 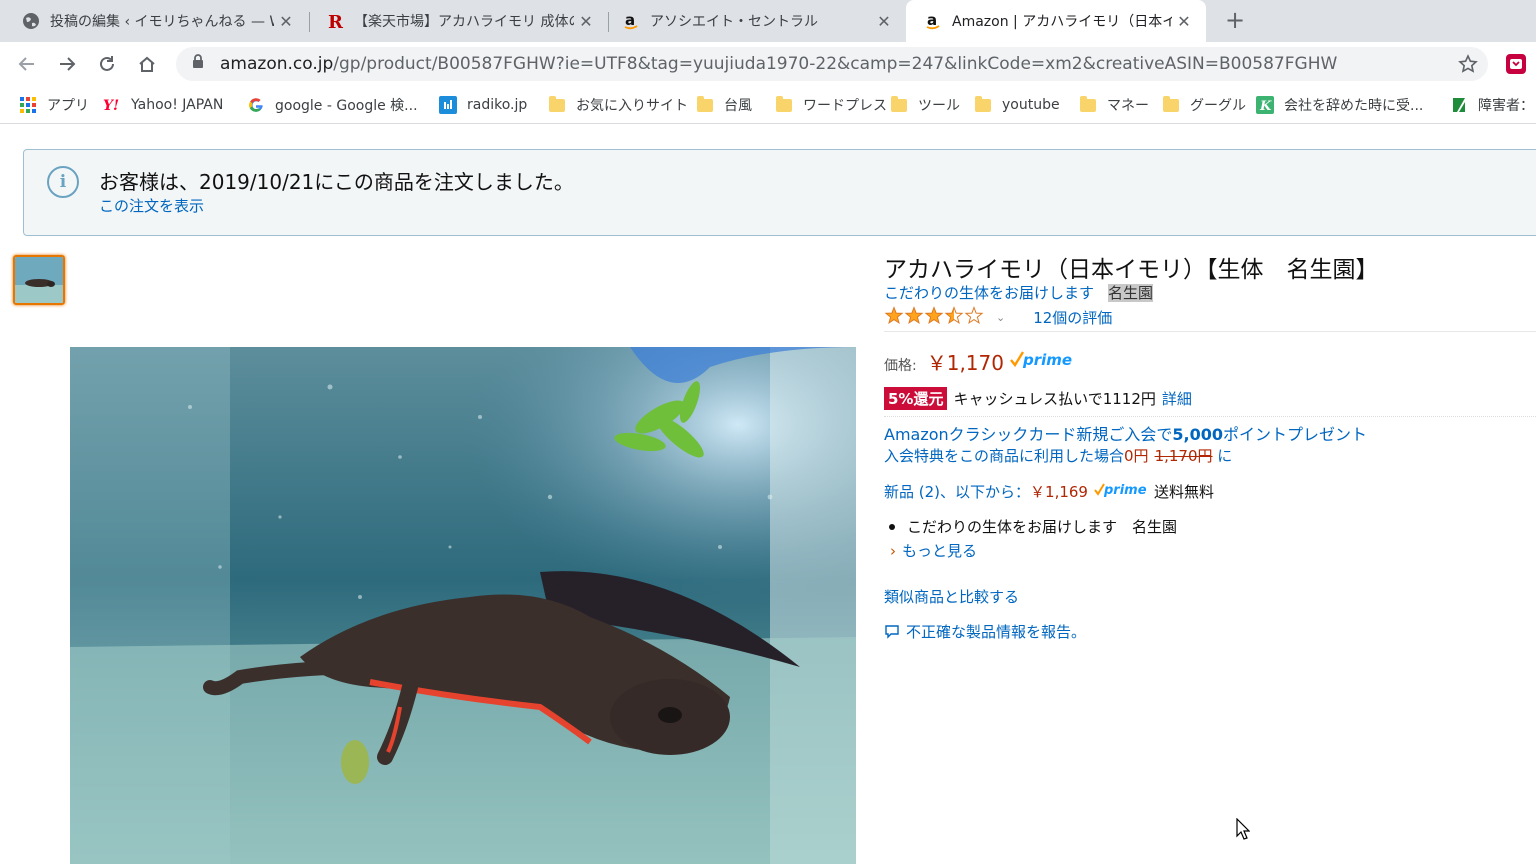 I want to click on order-notice-message: お客様は、2019/10/21にこの商品を注文しました。, so click(x=336, y=182).